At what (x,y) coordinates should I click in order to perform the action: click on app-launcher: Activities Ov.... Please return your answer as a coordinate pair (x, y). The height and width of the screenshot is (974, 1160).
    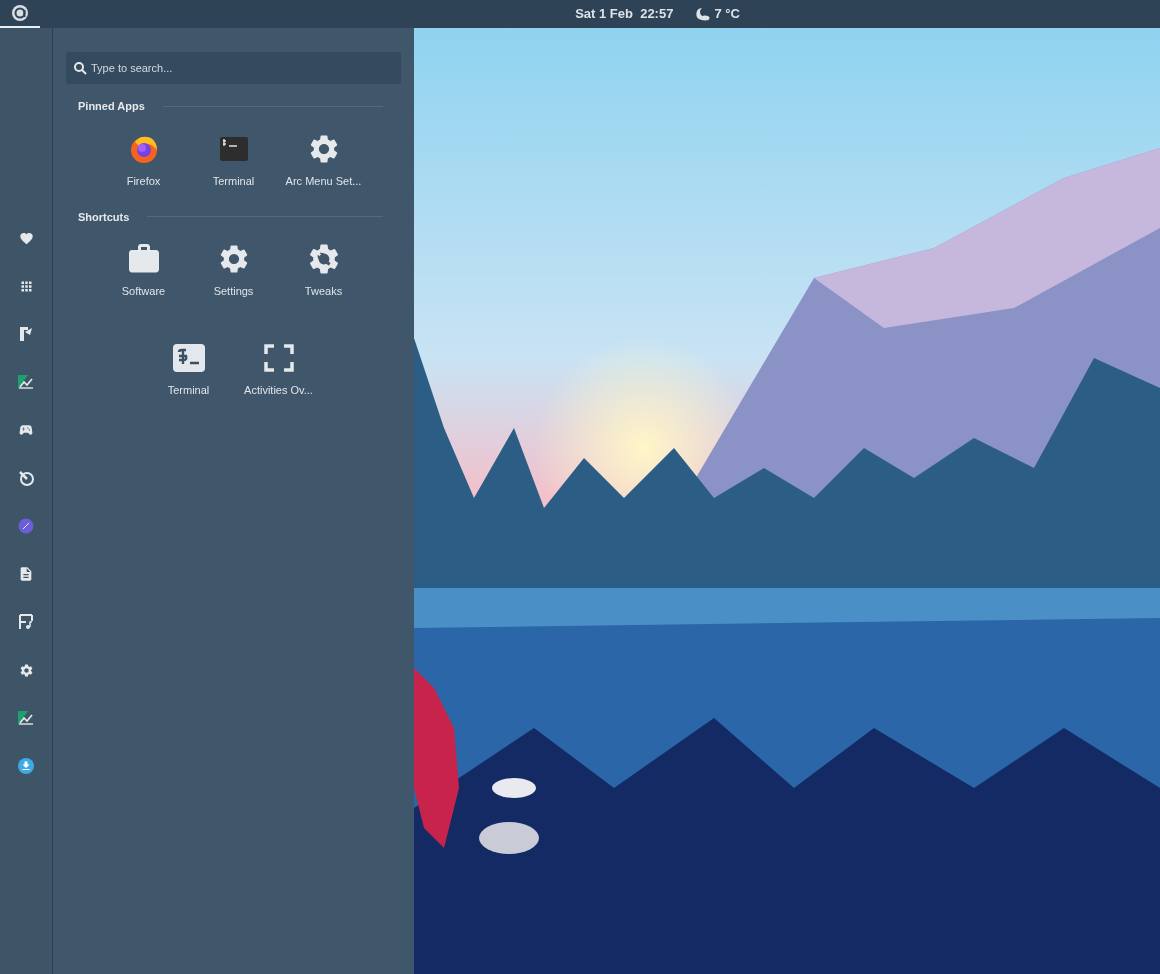
    Looking at the image, I should click on (278, 371).